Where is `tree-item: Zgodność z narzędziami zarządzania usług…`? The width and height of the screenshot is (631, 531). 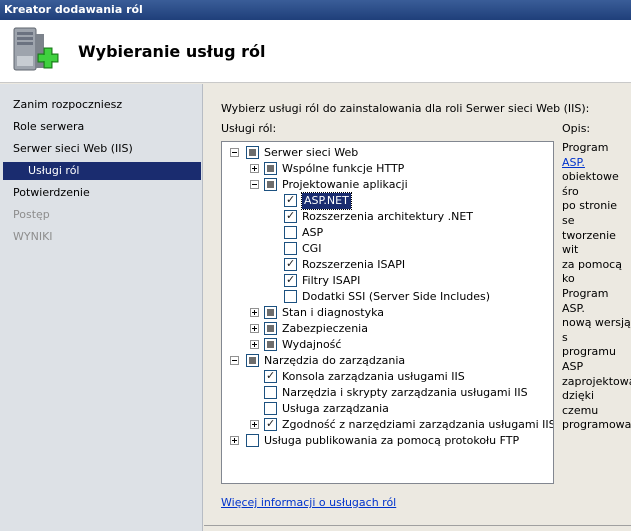 tree-item: Zgodność z narzędziami zarządzania usług… is located at coordinates (387, 424).